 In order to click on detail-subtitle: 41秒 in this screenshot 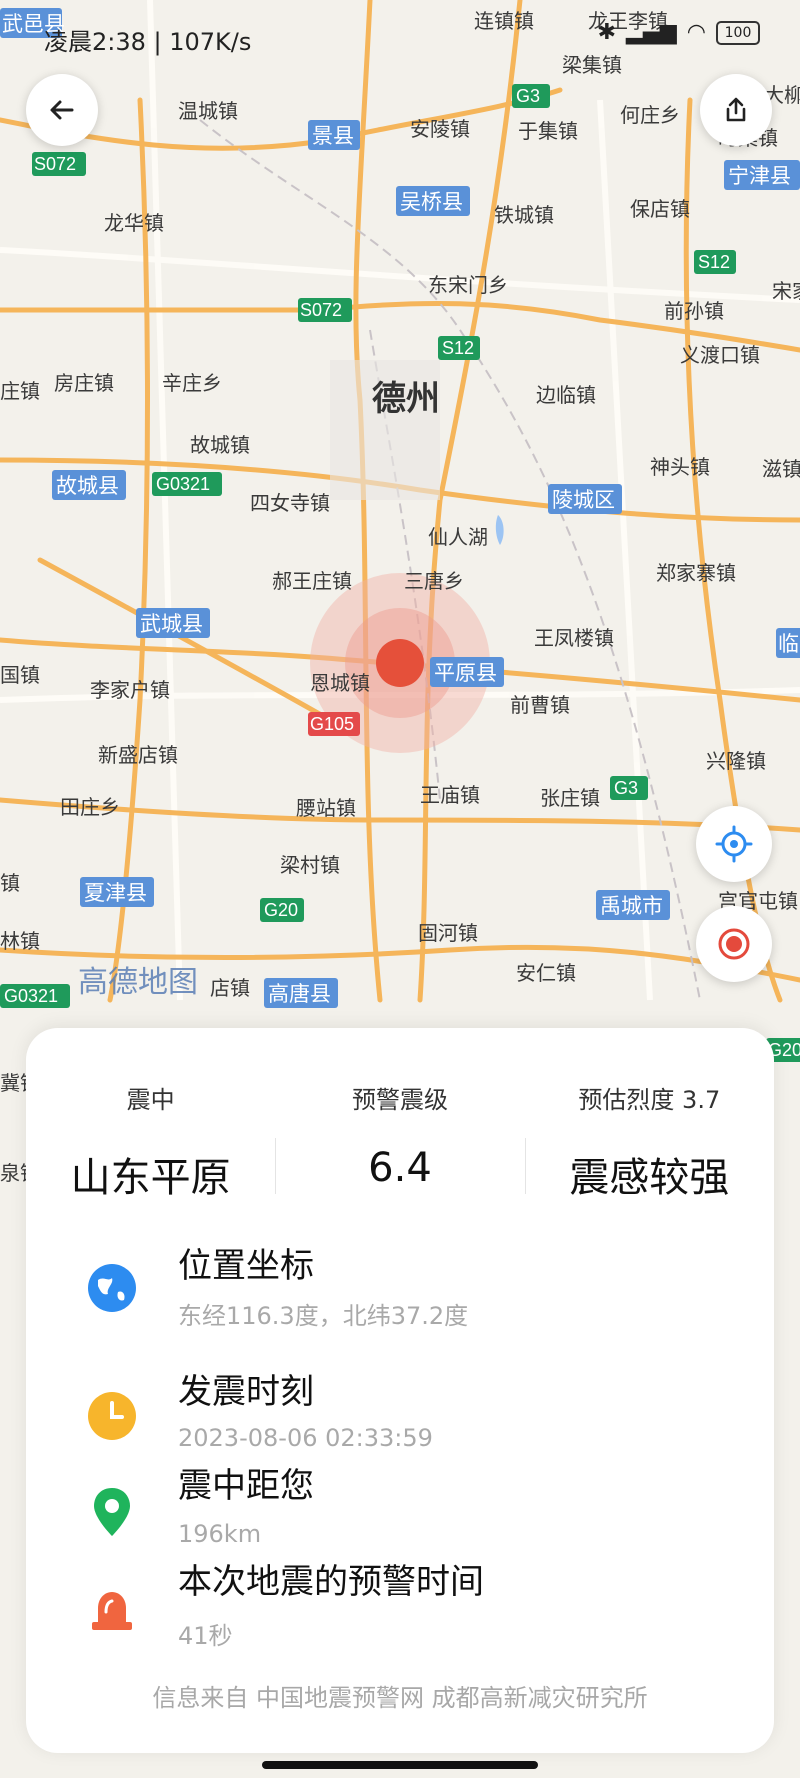, I will do `click(205, 1636)`.